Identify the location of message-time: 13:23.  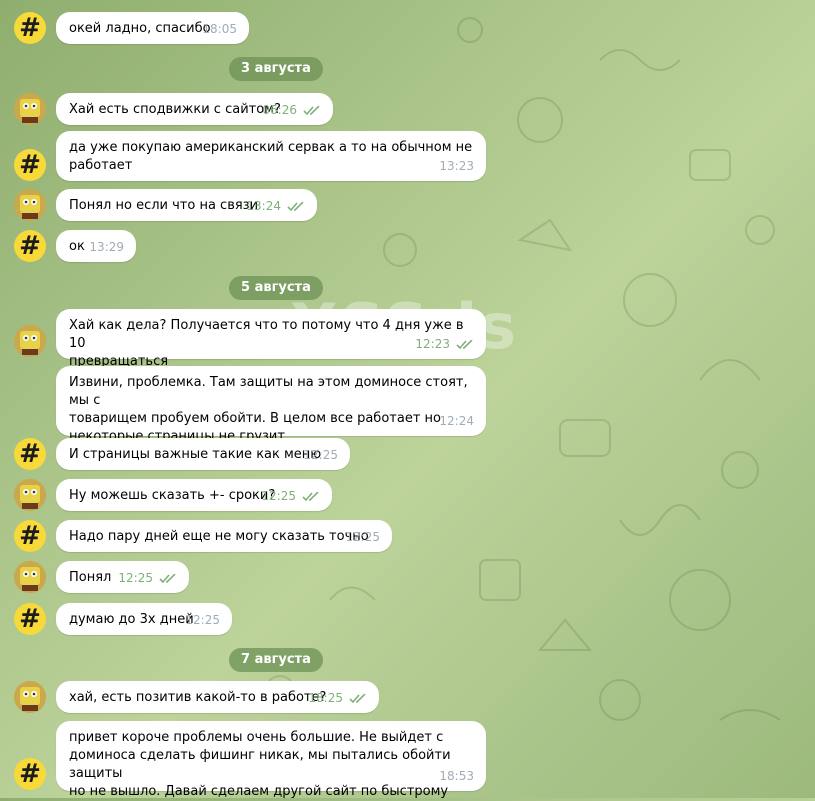
(456, 166).